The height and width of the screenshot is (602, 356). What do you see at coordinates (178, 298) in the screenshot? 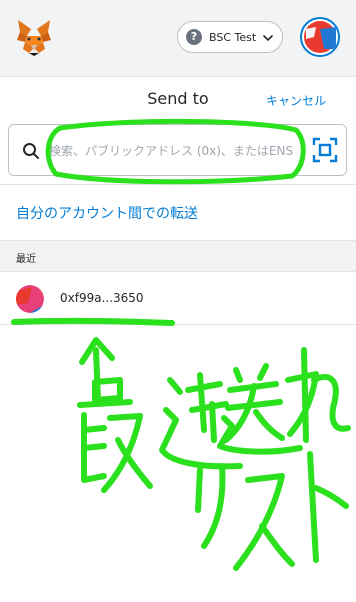
I see `recent-recipient-row: 0xf99a...3650` at bounding box center [178, 298].